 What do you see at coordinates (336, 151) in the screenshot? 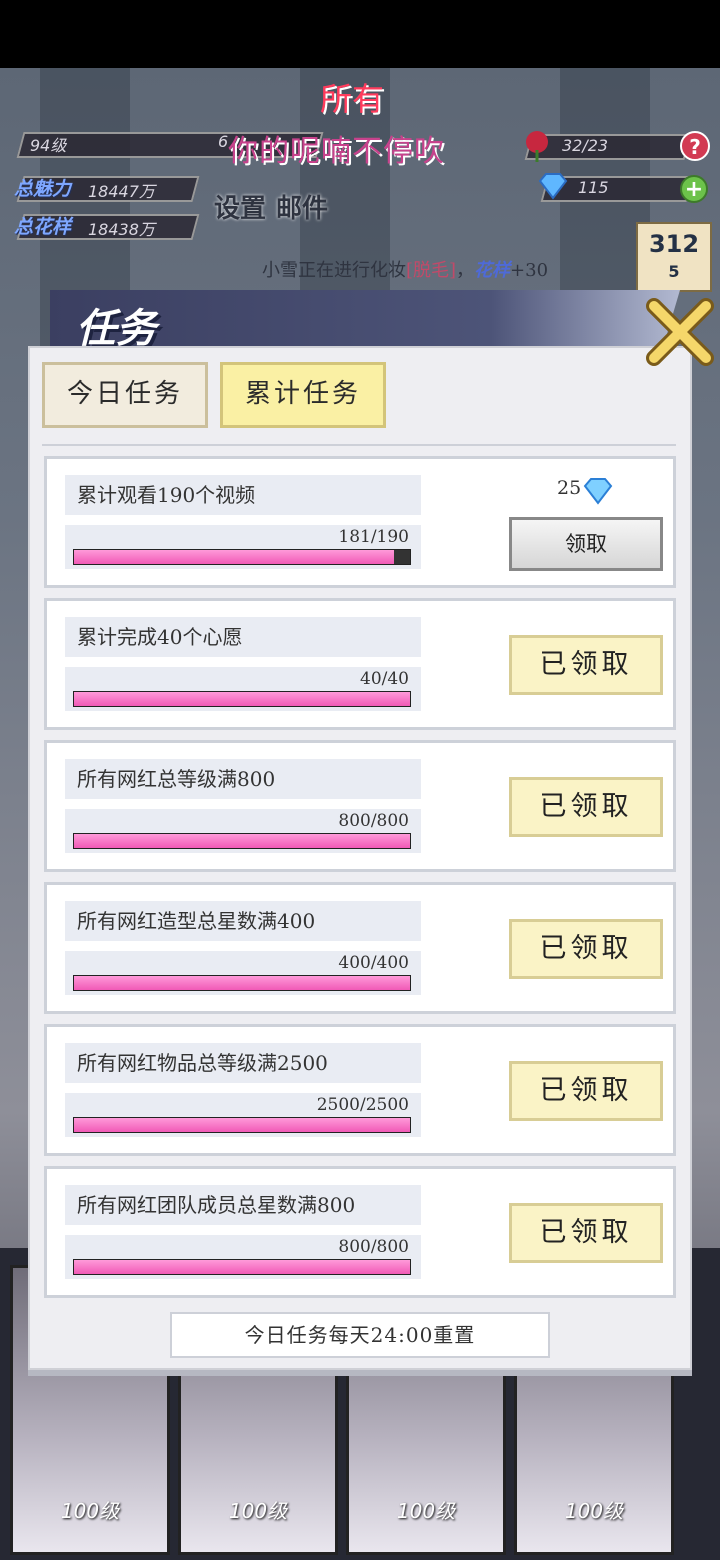
I see `marquee-line-2: 你的呢喃不停吹` at bounding box center [336, 151].